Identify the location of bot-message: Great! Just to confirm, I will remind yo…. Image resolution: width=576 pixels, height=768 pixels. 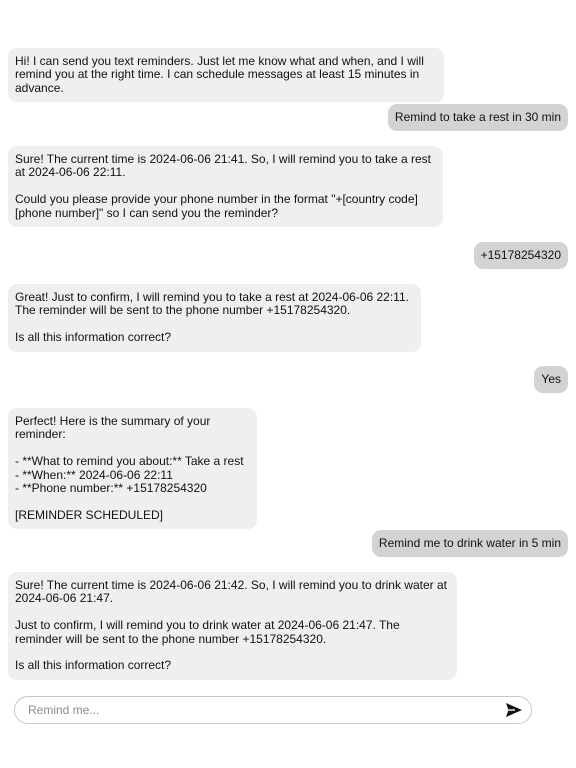
(214, 318).